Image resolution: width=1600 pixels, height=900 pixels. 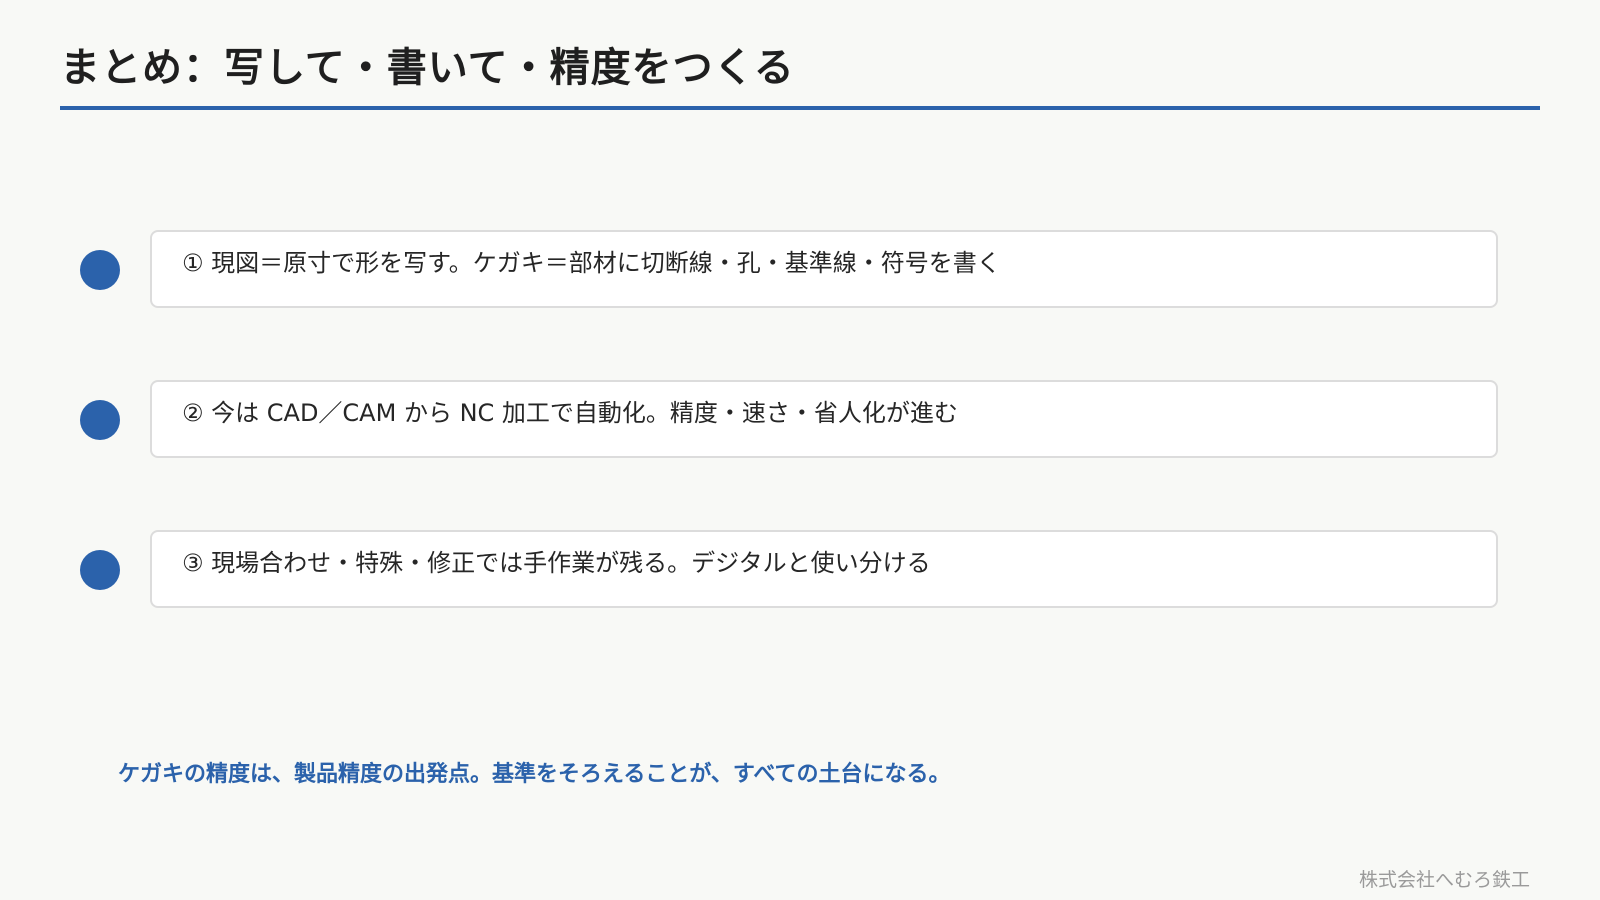 I want to click on key-point-card: ② 今は CAD／CAM から NC 加工で自動化。精度・速さ・省人化が進む, so click(x=824, y=419).